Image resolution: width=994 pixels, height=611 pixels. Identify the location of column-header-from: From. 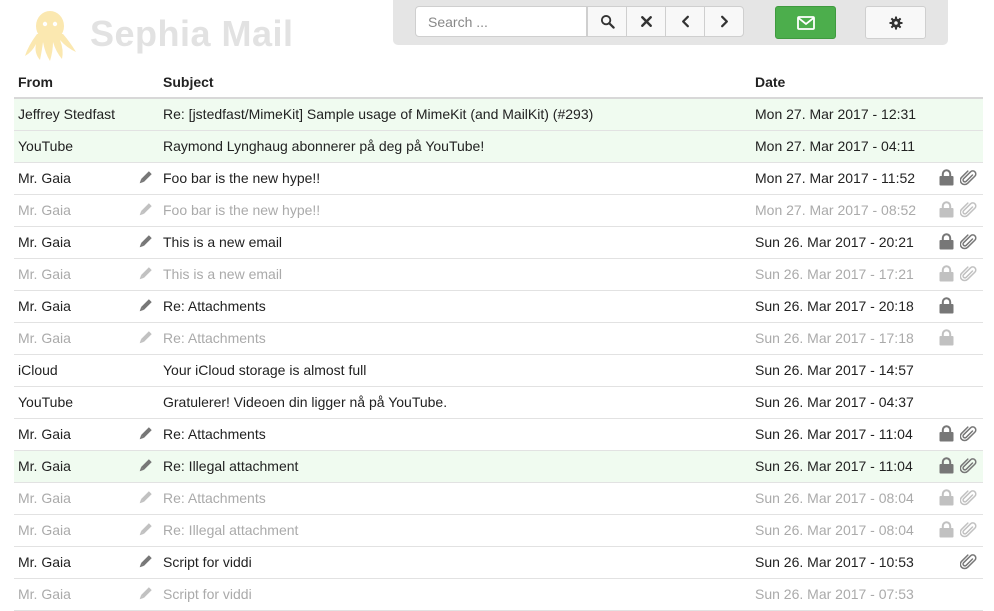
(35, 82).